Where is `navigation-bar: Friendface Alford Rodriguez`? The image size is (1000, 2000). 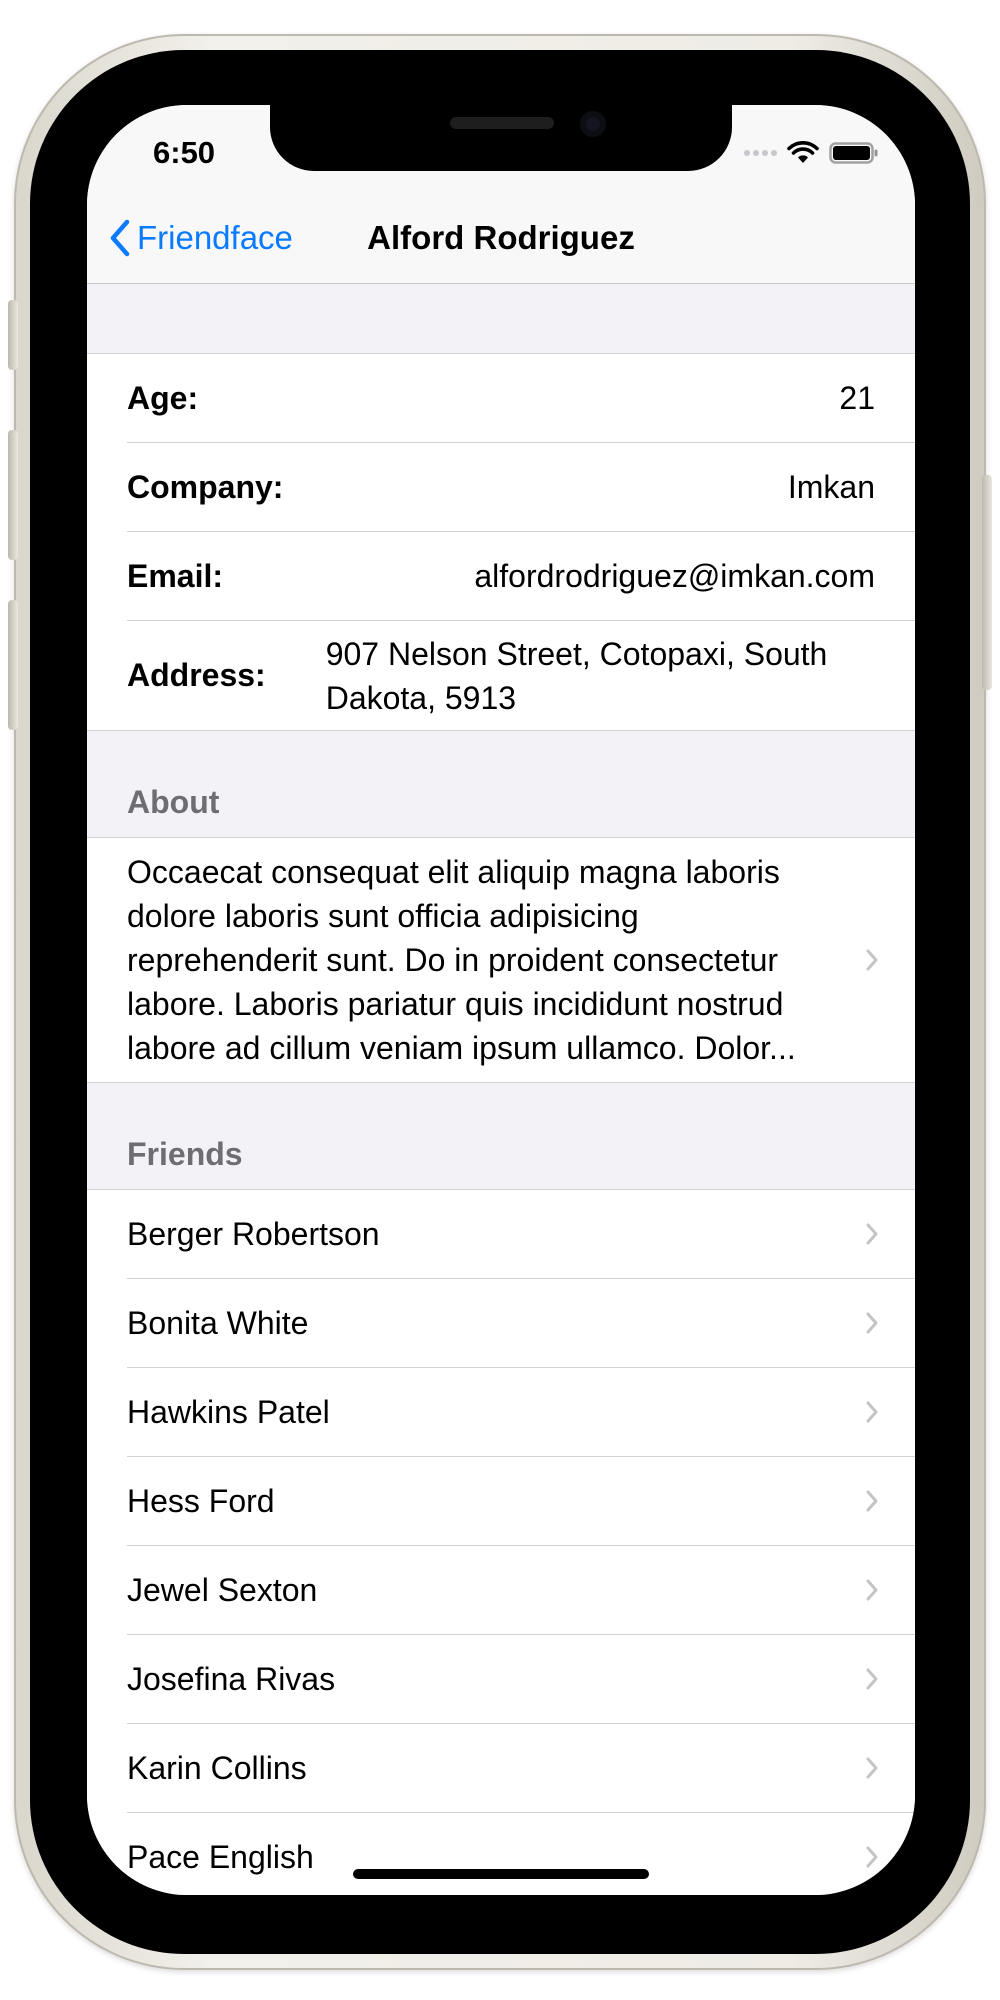
navigation-bar: Friendface Alford Rodriguez is located at coordinates (501, 242).